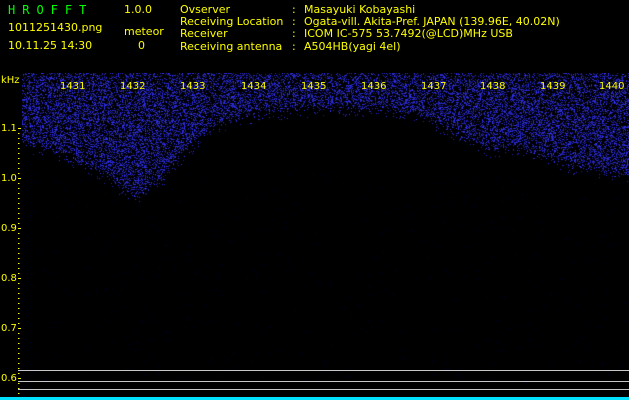 The image size is (629, 400). What do you see at coordinates (434, 86) in the screenshot?
I see `x-tick-label: 1437` at bounding box center [434, 86].